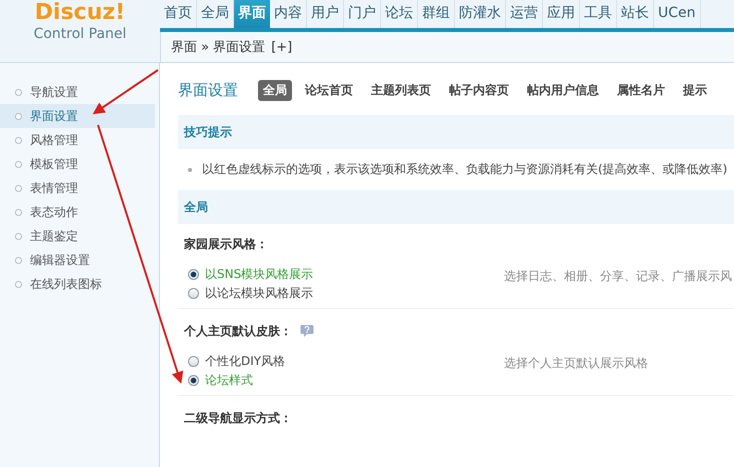 The height and width of the screenshot is (467, 734). I want to click on sidebar-item: 界面设置, so click(77, 116).